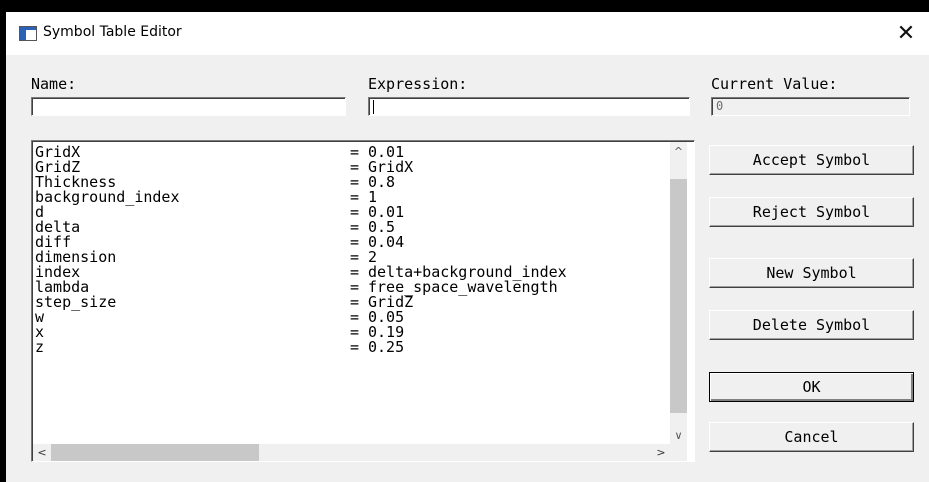 Image resolution: width=929 pixels, height=482 pixels. Describe the element at coordinates (28, 33) in the screenshot. I see `app-window-icon` at that location.